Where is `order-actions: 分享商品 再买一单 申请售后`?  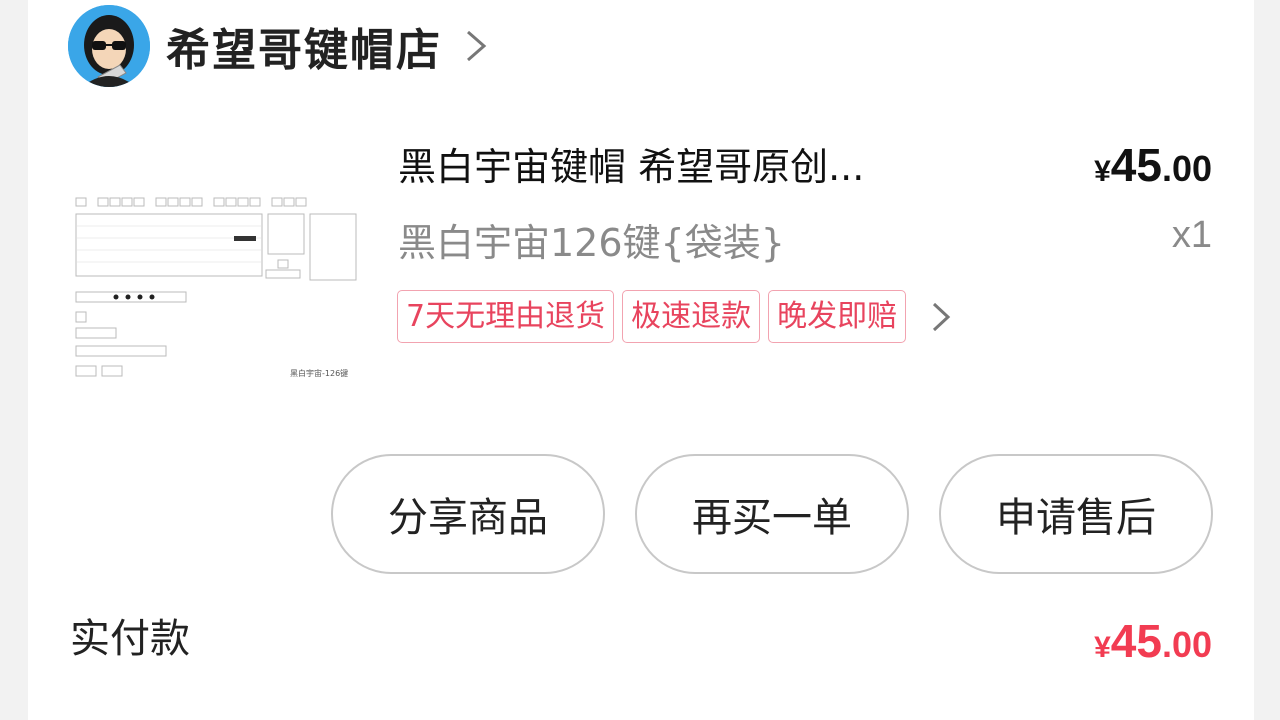 order-actions: 分享商品 再买一单 申请售后 is located at coordinates (787, 514).